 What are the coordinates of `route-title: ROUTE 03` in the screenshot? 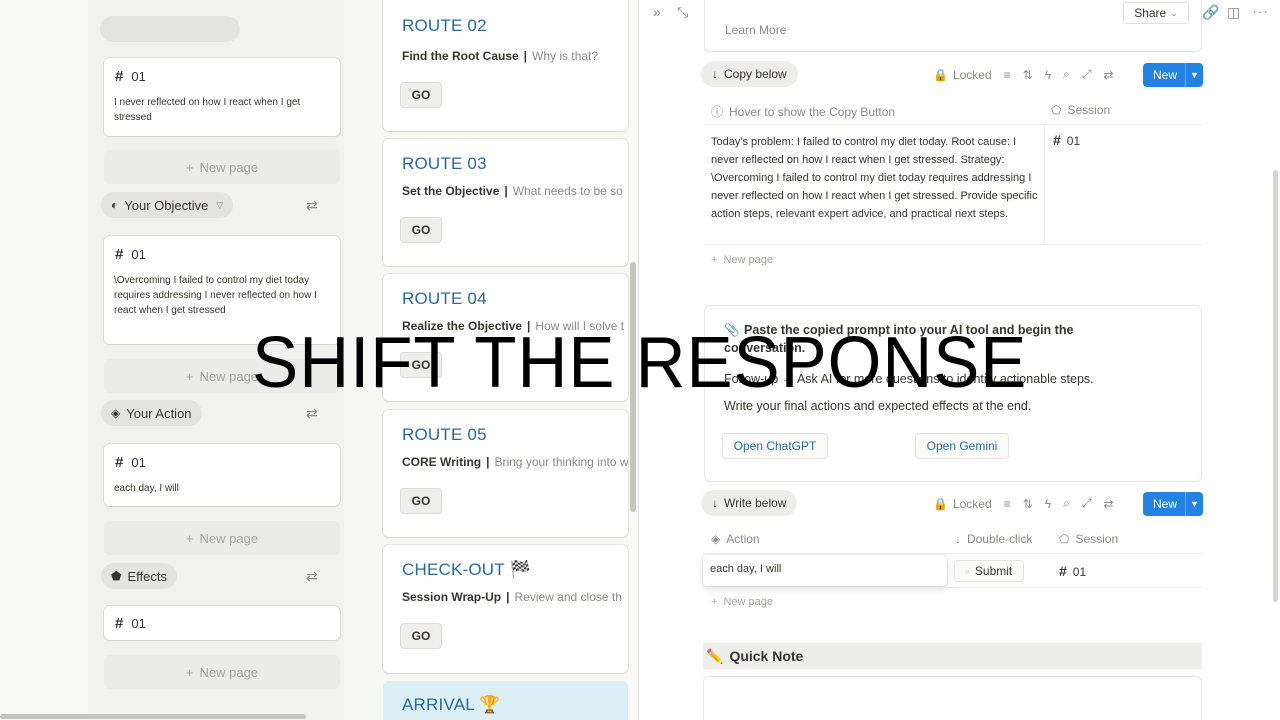 It's located at (444, 163).